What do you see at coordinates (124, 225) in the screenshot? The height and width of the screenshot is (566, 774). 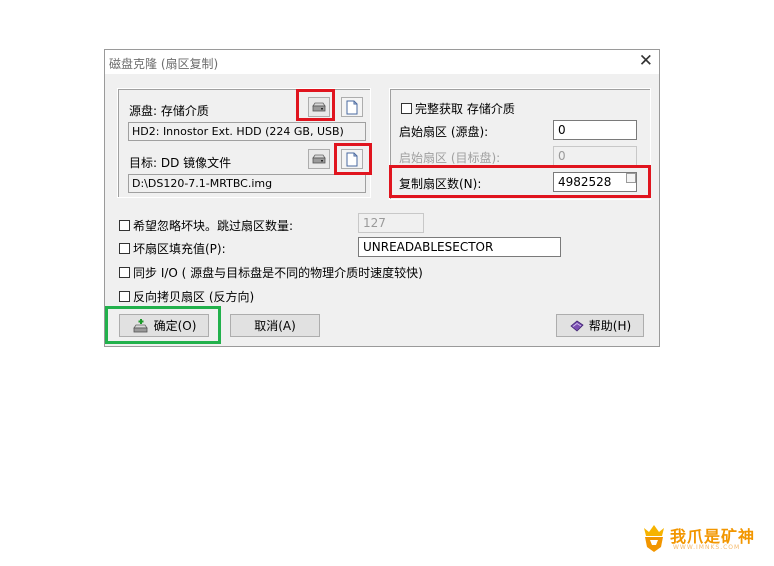 I see `skip-bad-checkbox` at bounding box center [124, 225].